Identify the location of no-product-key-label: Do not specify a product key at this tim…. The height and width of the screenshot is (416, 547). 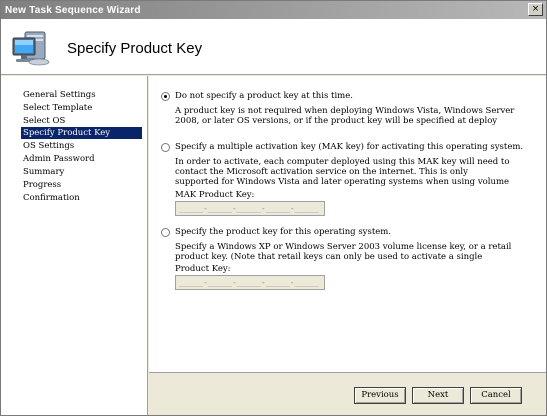
(264, 96).